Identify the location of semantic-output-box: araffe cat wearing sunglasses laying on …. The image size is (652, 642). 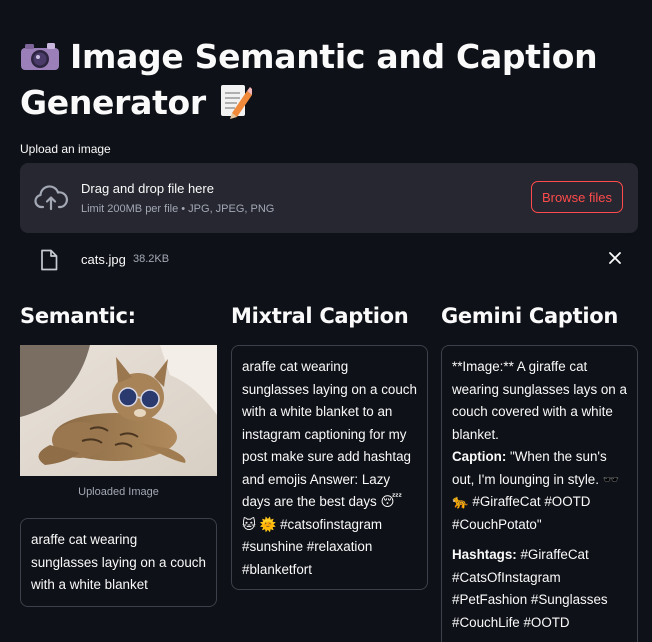
(118, 562).